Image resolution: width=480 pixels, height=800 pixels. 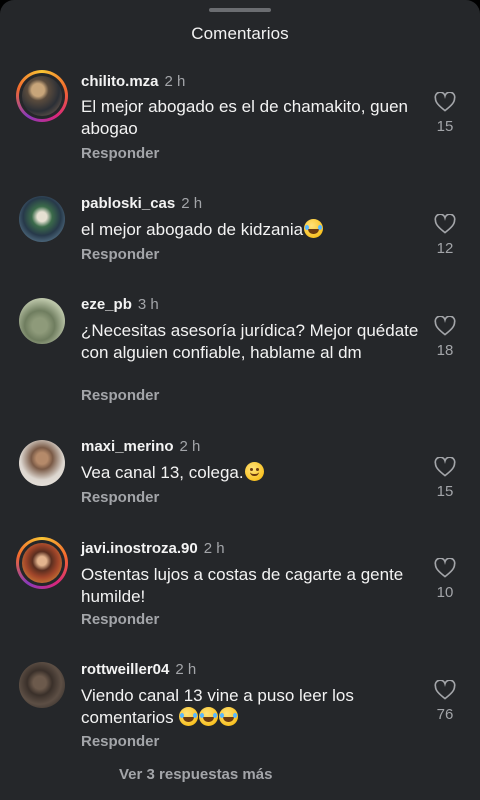 I want to click on like-button: 18, so click(x=445, y=337).